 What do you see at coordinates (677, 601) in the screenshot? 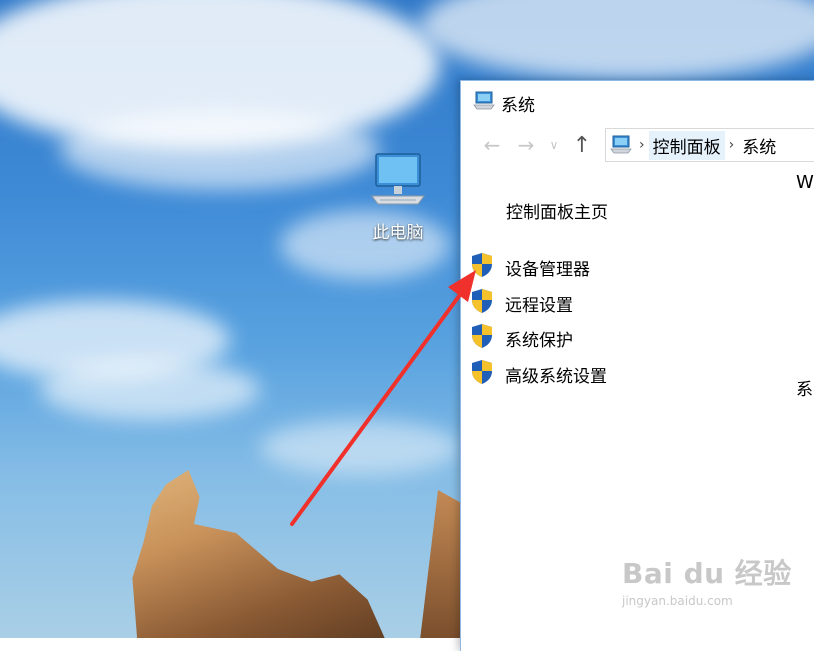
I see `watermark-url: jingyan.baidu.com` at bounding box center [677, 601].